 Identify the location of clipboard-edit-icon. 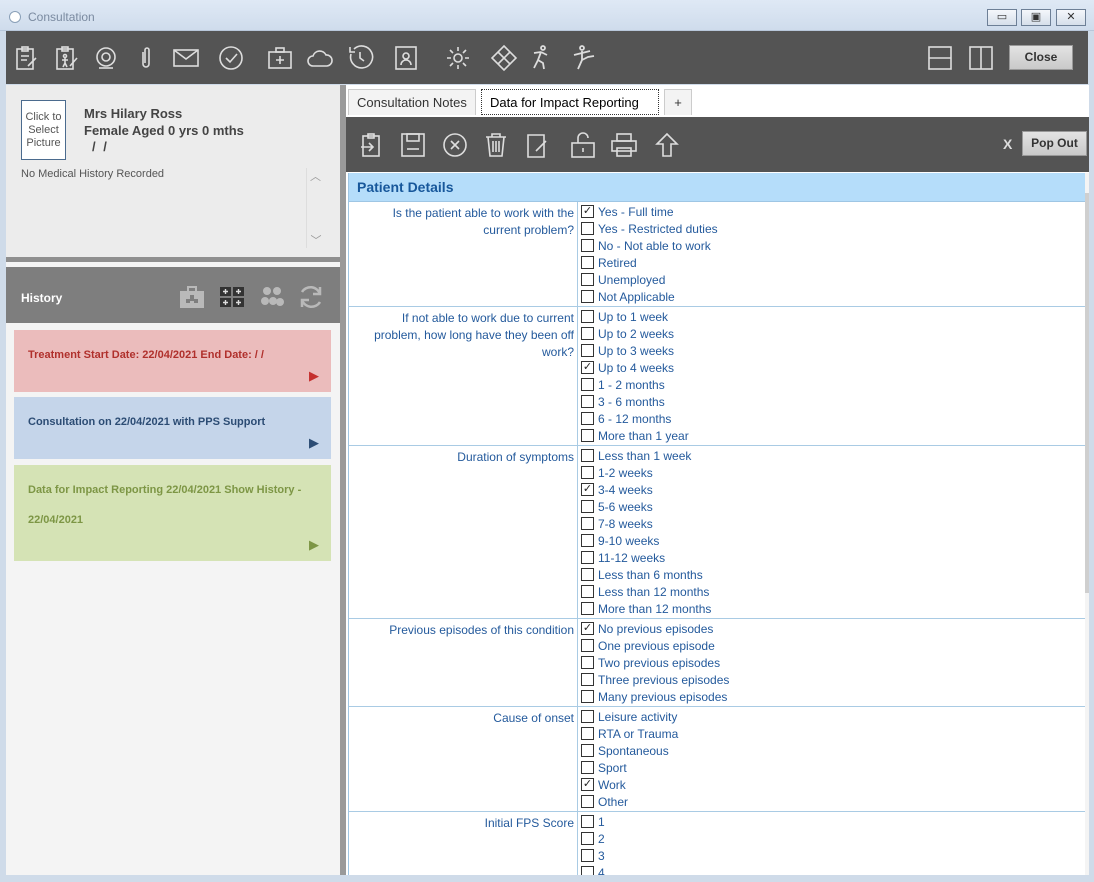
(26, 58).